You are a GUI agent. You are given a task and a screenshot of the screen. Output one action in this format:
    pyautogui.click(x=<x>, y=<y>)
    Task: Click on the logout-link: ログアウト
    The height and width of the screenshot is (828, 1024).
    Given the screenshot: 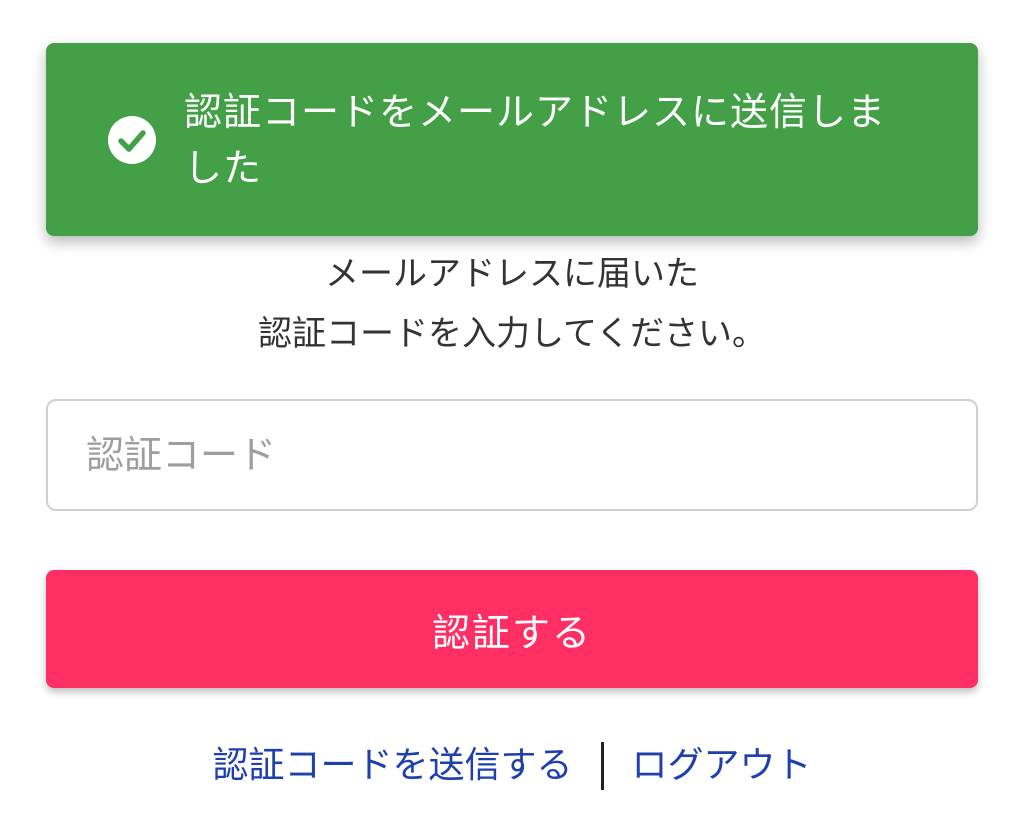 What is the action you would take?
    pyautogui.click(x=722, y=766)
    